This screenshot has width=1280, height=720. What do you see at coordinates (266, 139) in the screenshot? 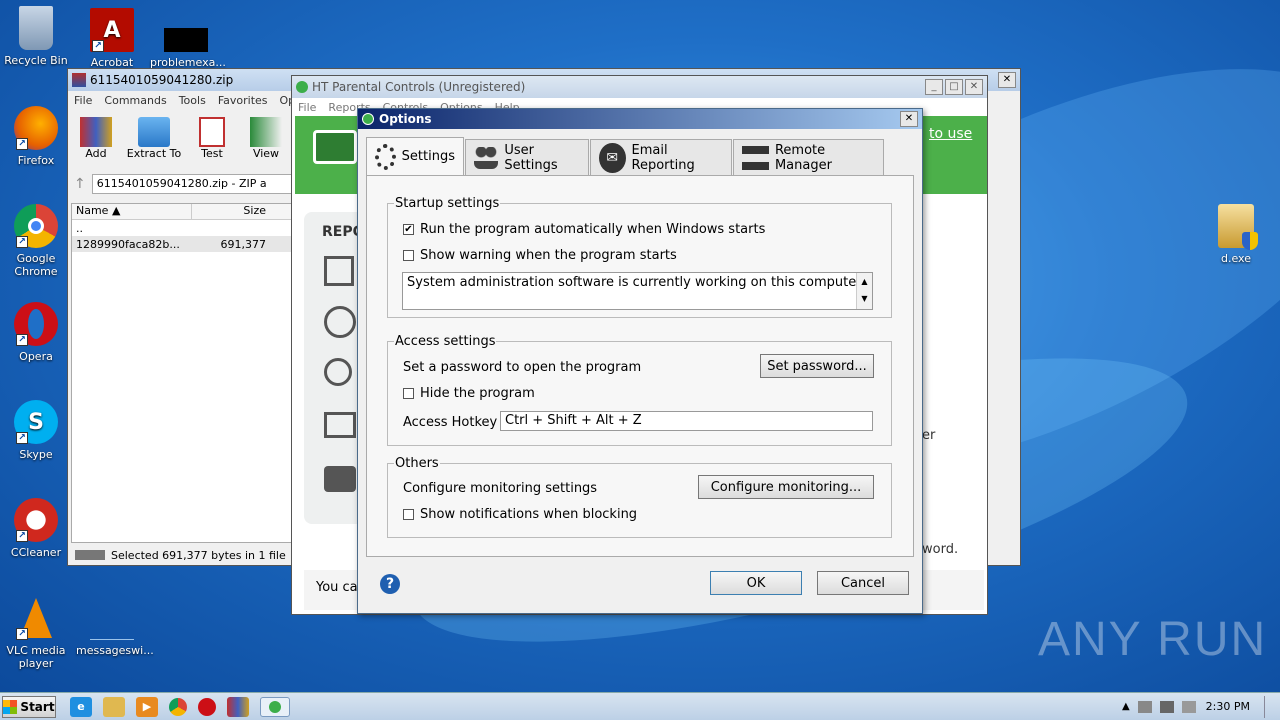
I see `view-button: View` at bounding box center [266, 139].